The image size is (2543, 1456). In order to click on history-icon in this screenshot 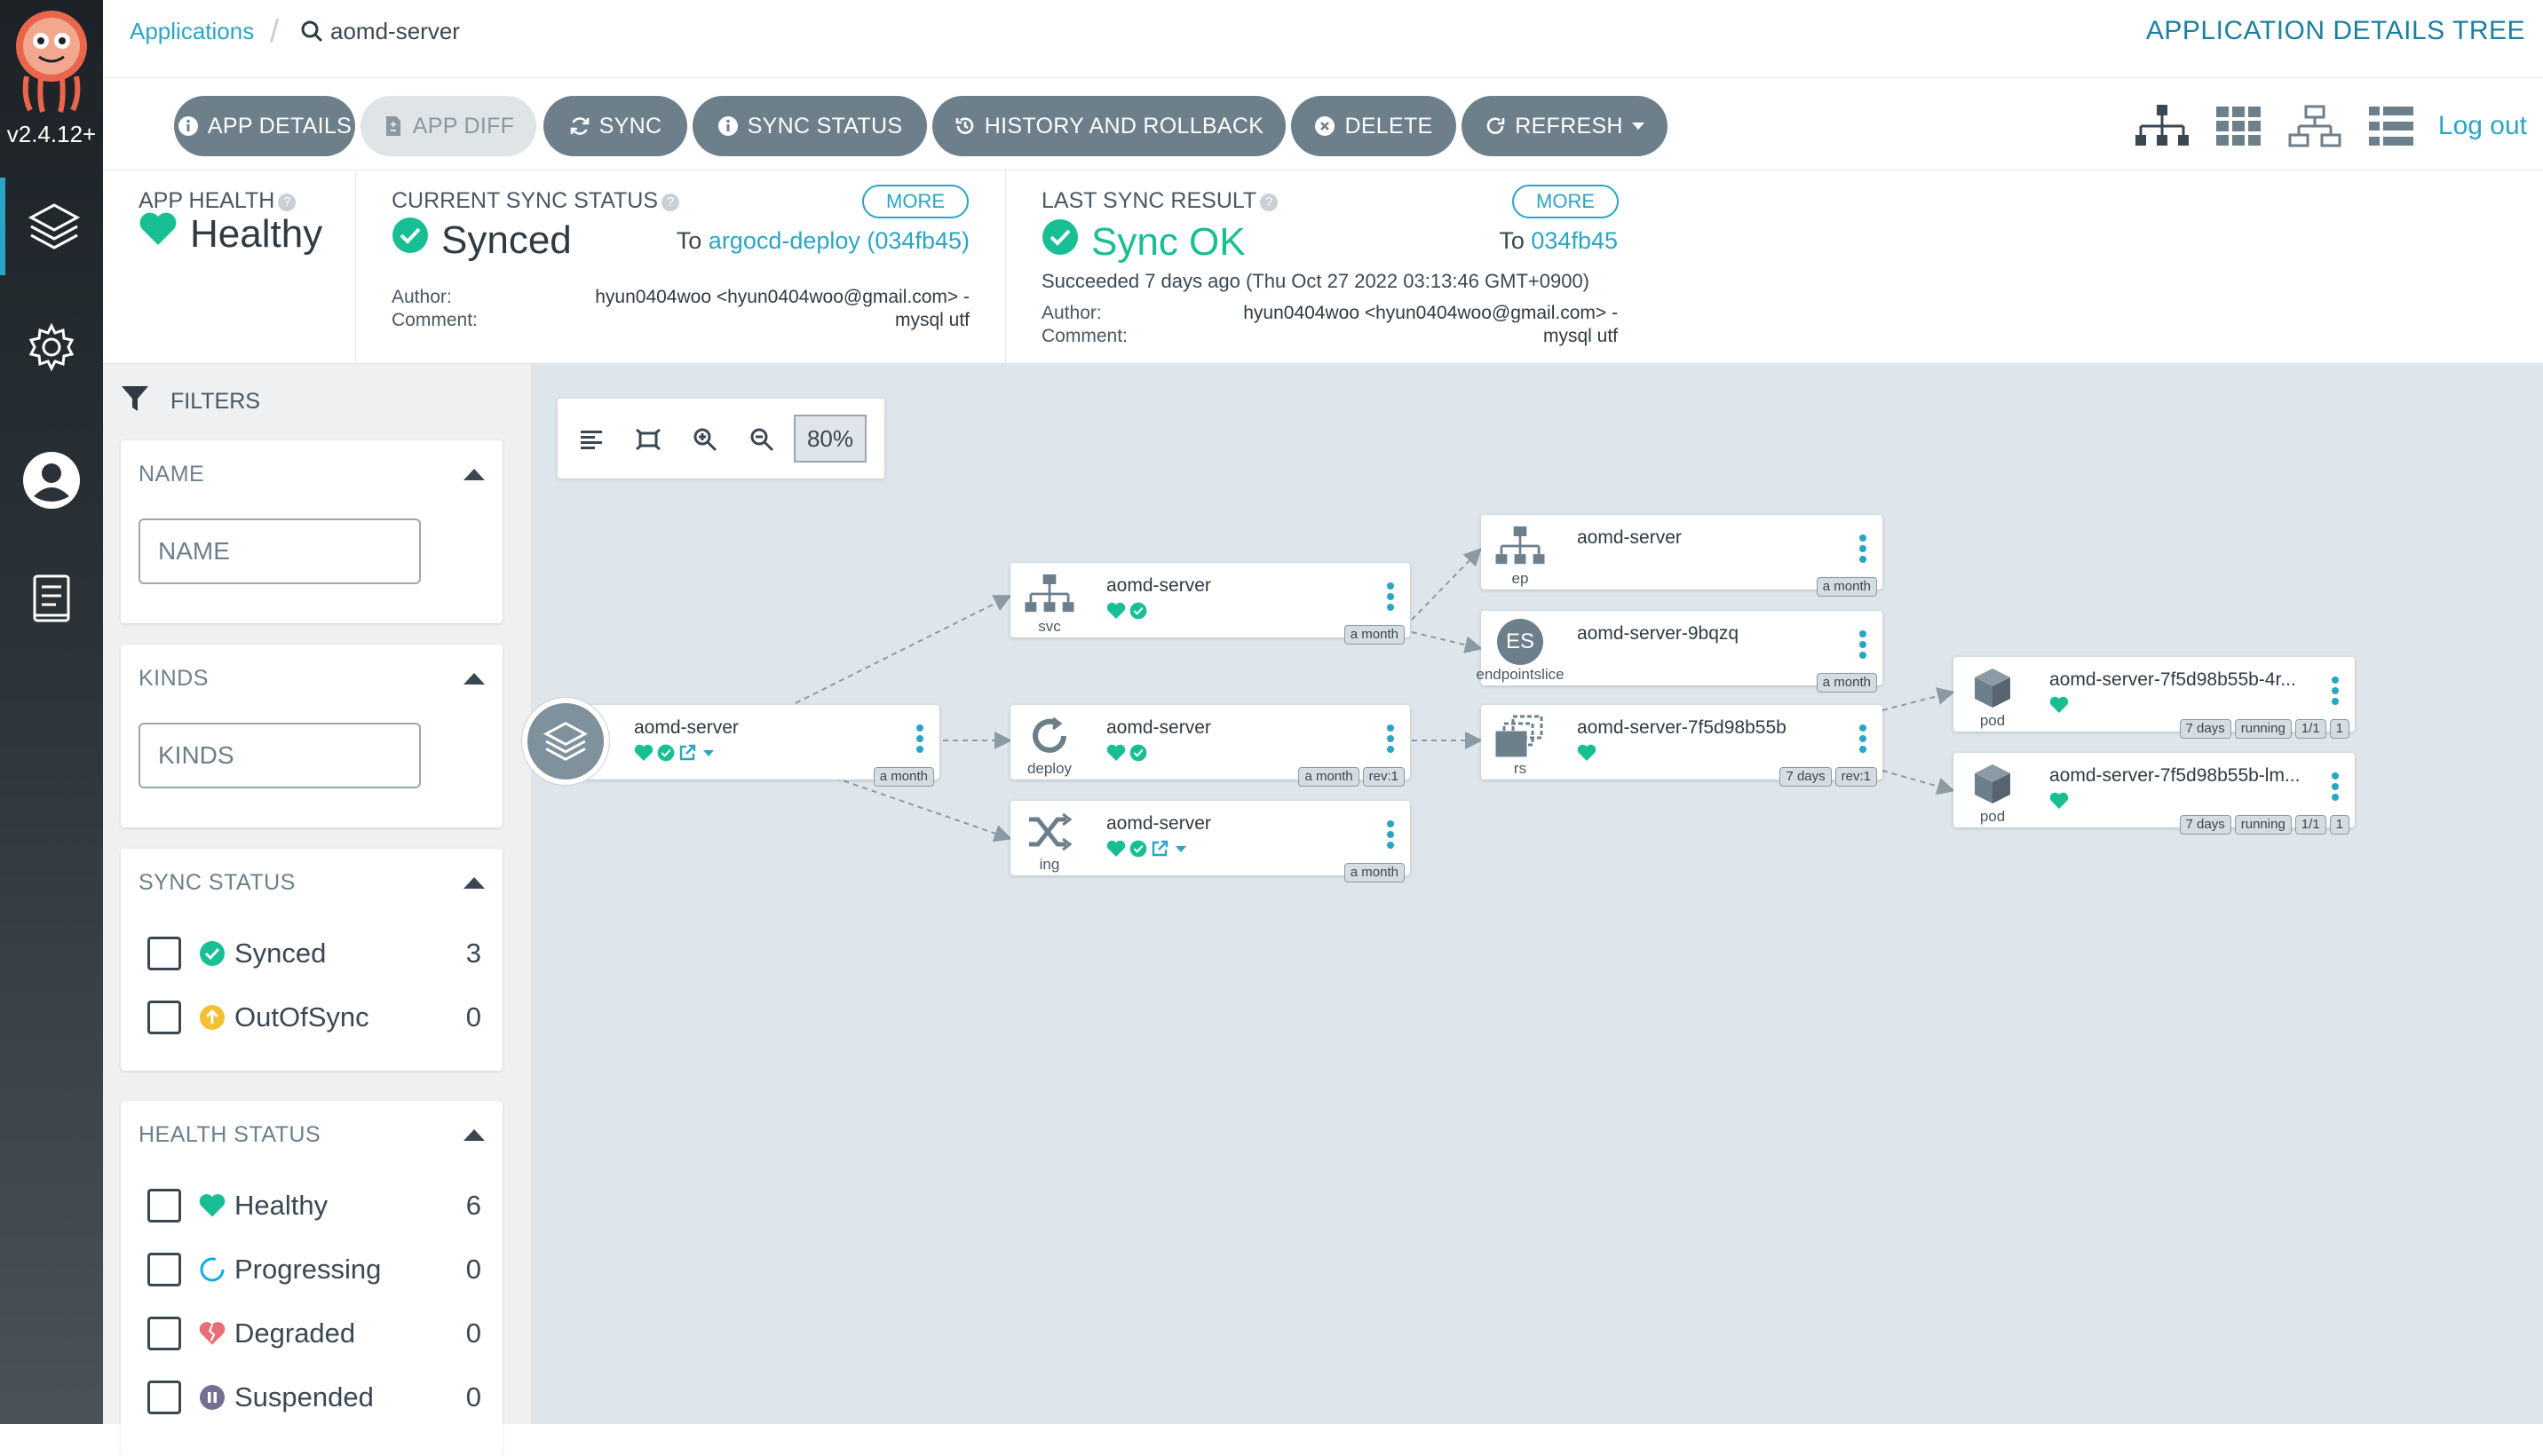, I will do `click(965, 126)`.